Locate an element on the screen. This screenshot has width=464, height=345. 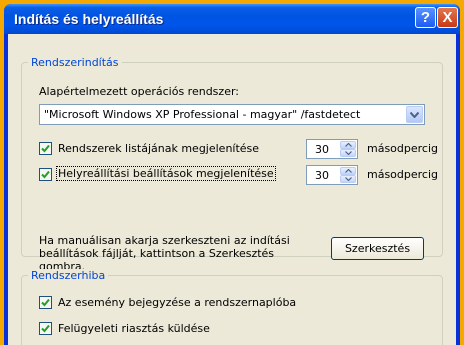
show-recovery-checkbox is located at coordinates (45, 174).